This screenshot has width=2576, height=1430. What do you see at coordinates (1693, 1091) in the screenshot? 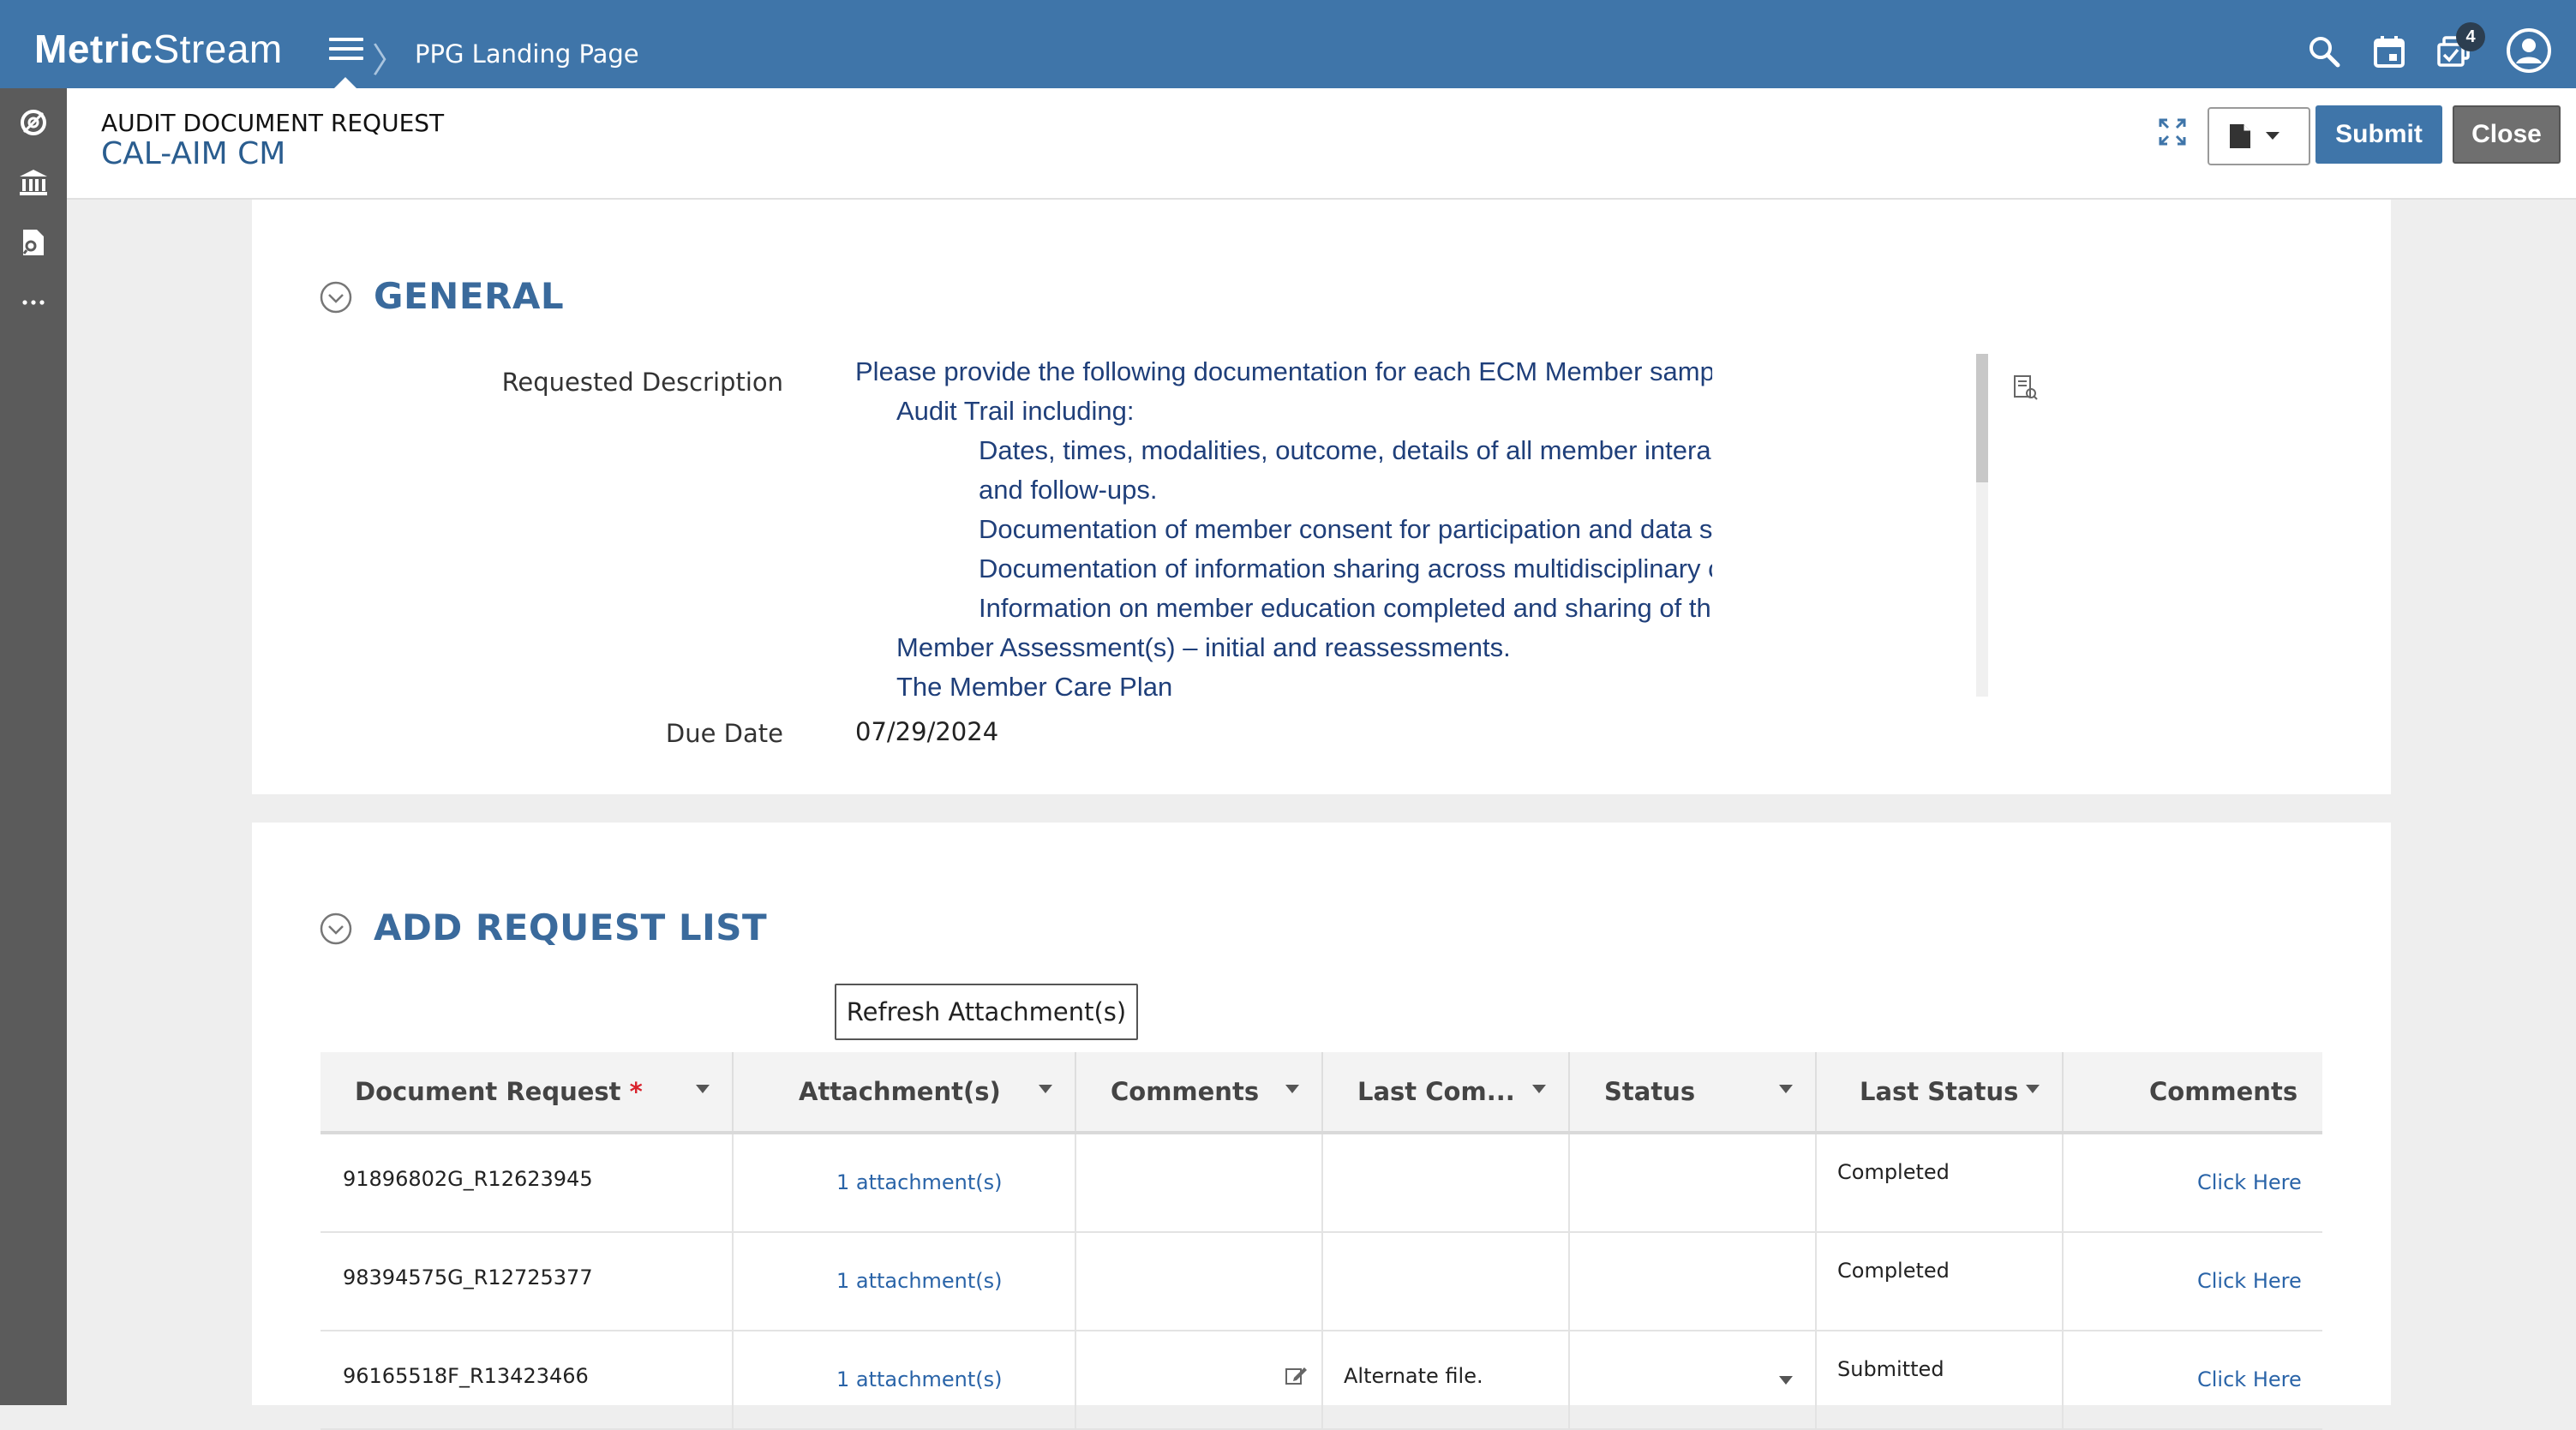
I see `column-status: Status` at bounding box center [1693, 1091].